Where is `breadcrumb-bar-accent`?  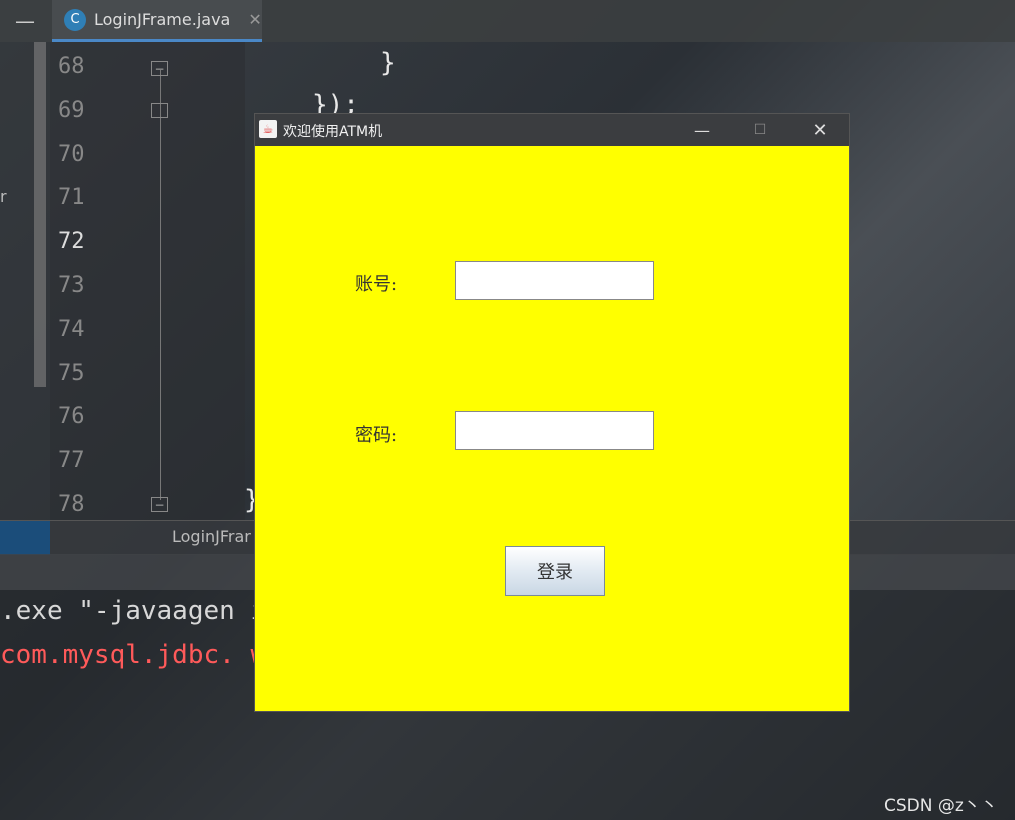
breadcrumb-bar-accent is located at coordinates (25, 538).